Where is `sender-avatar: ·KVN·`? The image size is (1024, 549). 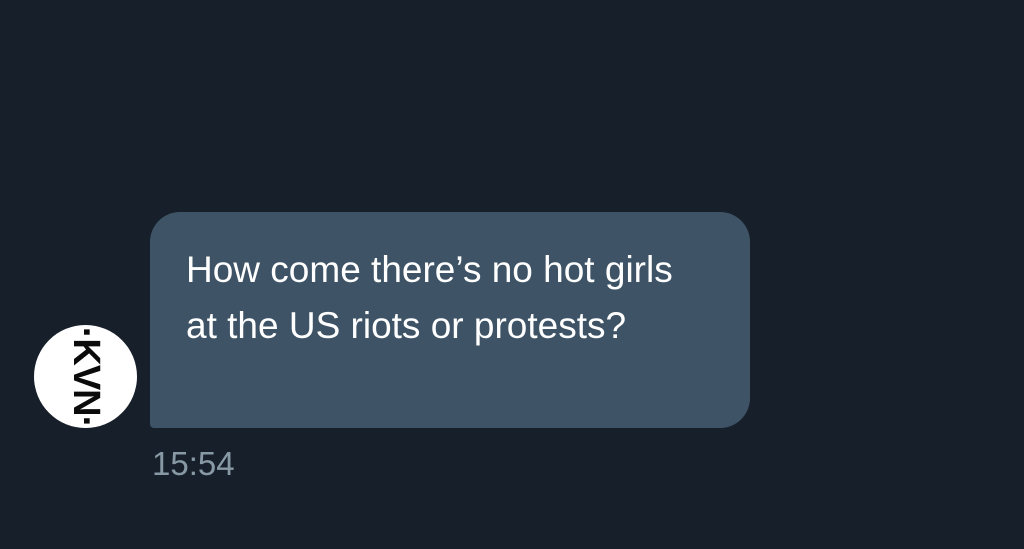 sender-avatar: ·KVN· is located at coordinates (85, 376).